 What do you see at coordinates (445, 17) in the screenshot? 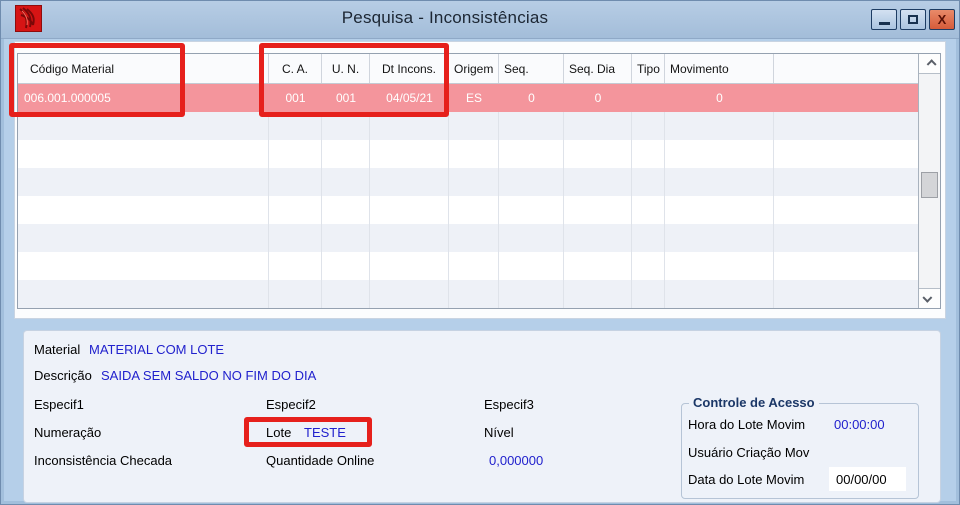
I see `window-title: Pesquisa - Inconsistências` at bounding box center [445, 17].